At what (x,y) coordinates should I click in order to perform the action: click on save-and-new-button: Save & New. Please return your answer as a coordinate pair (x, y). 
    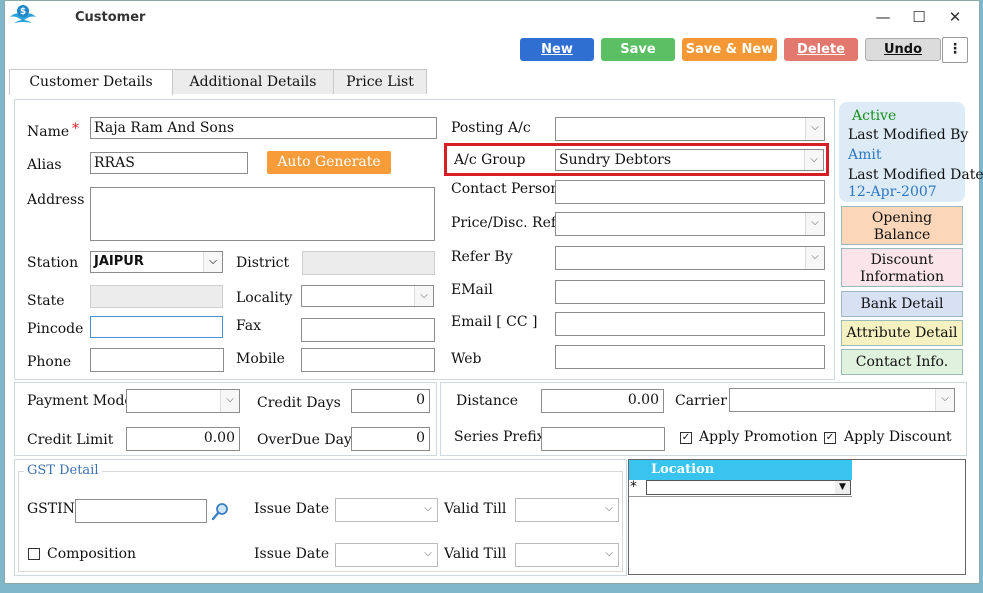
    Looking at the image, I should click on (729, 49).